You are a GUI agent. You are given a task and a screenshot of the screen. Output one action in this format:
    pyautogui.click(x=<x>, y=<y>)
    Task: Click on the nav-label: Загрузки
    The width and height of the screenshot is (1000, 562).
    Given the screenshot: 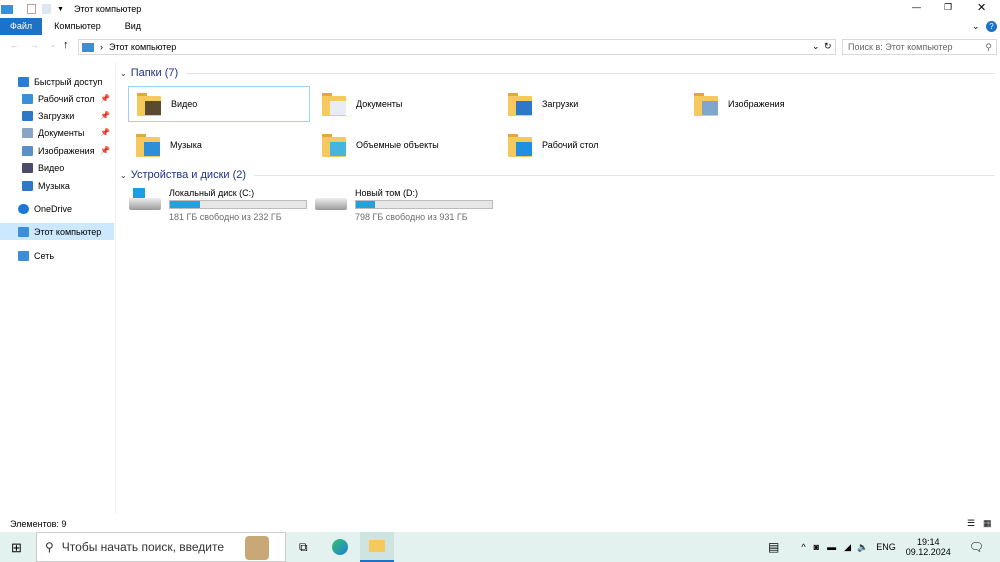 What is the action you would take?
    pyautogui.click(x=56, y=115)
    